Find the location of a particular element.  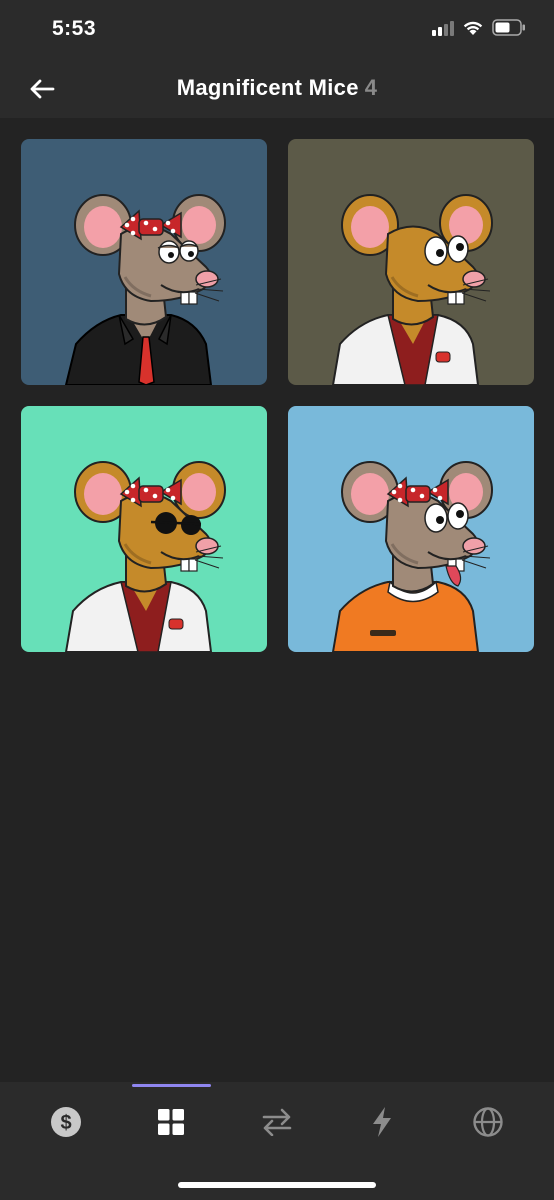

page-title: Magnificent Mice 4 is located at coordinates (277, 88).